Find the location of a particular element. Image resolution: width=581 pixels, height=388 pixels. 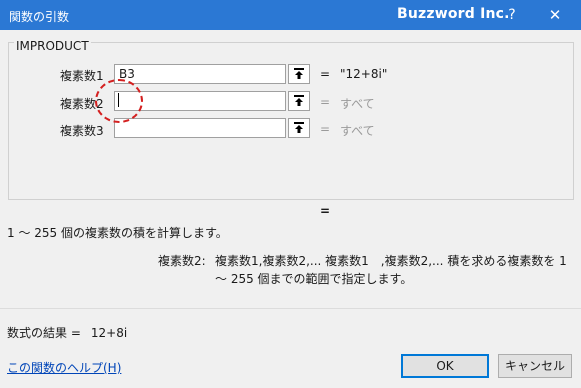

arg-eq-2: = is located at coordinates (325, 102).